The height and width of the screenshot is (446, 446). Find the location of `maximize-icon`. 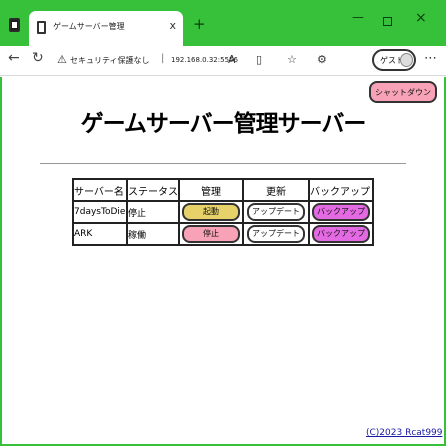

maximize-icon is located at coordinates (387, 21).